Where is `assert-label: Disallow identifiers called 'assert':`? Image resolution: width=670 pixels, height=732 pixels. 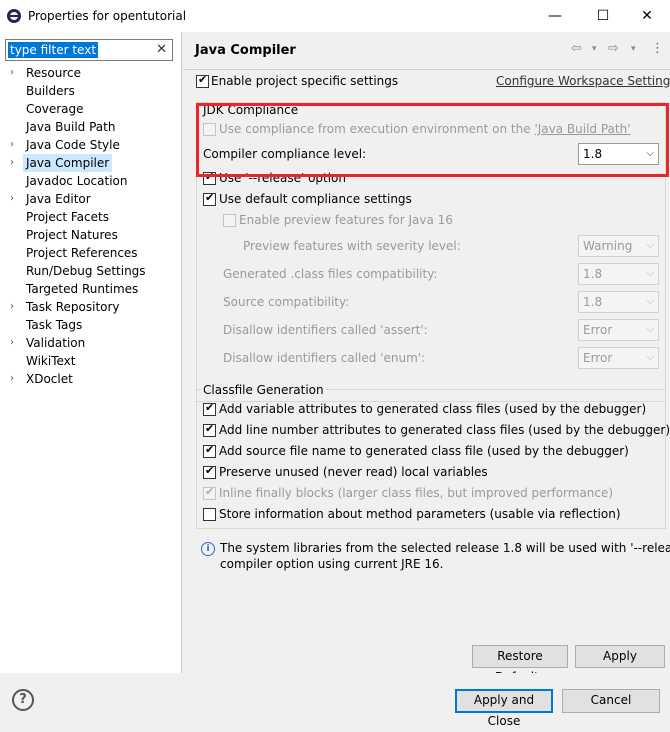
assert-label: Disallow identifiers called 'assert': is located at coordinates (325, 330).